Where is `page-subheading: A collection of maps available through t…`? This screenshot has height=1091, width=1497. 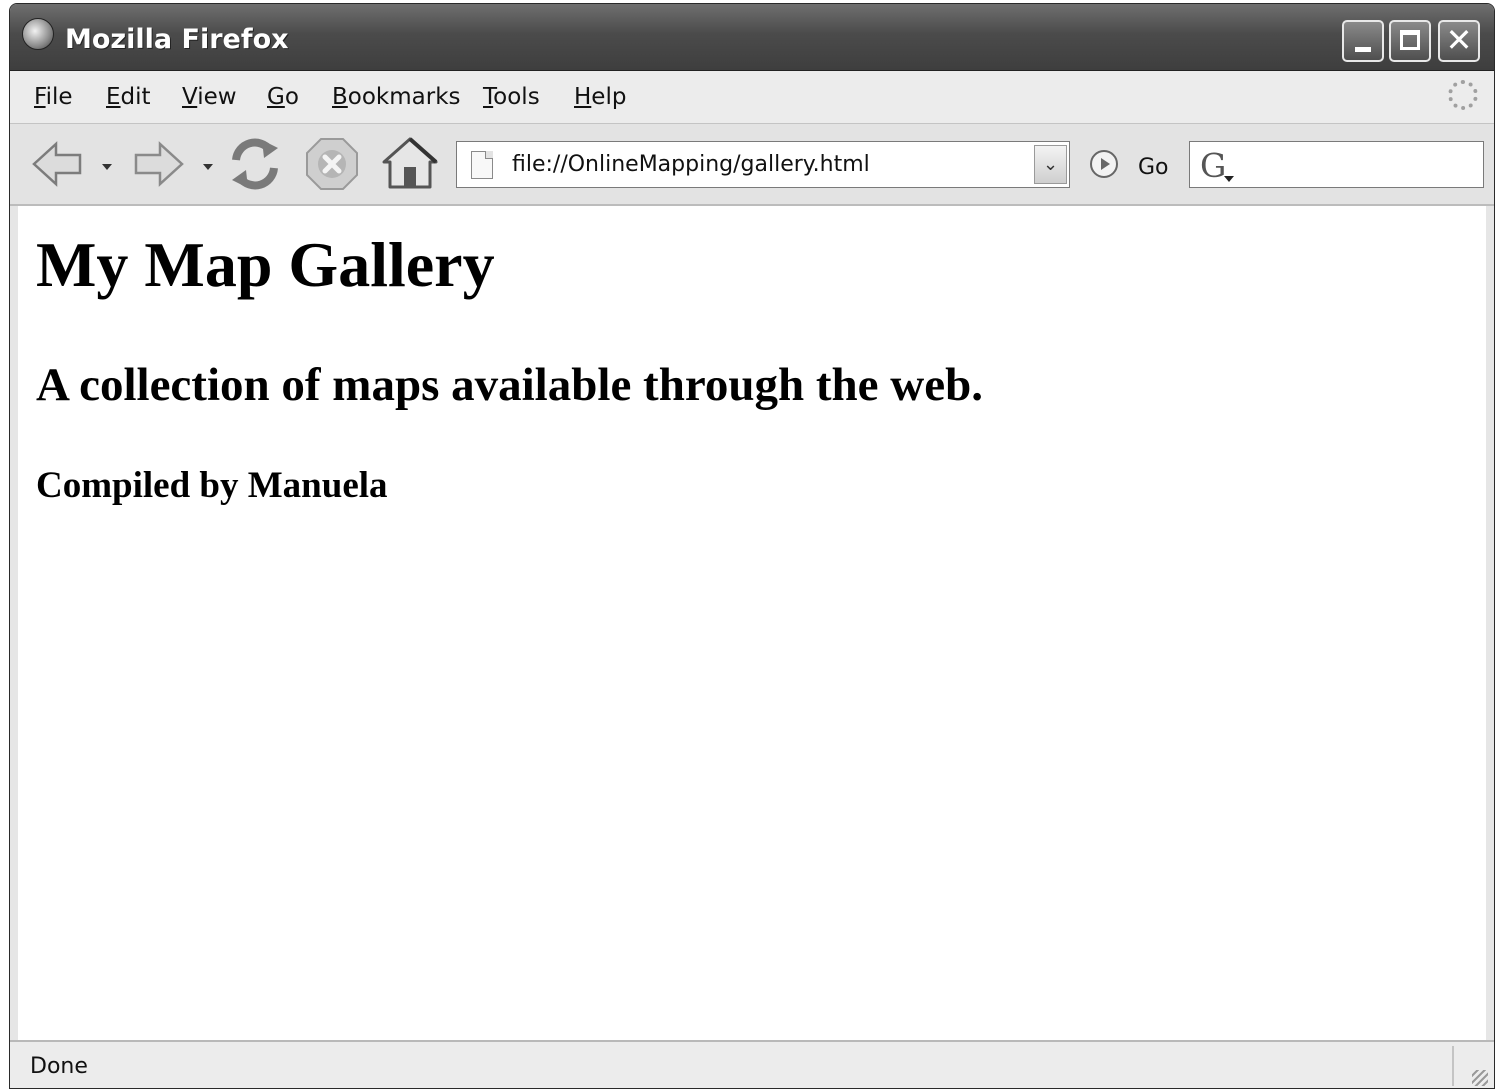 page-subheading: A collection of maps available through t… is located at coordinates (509, 385).